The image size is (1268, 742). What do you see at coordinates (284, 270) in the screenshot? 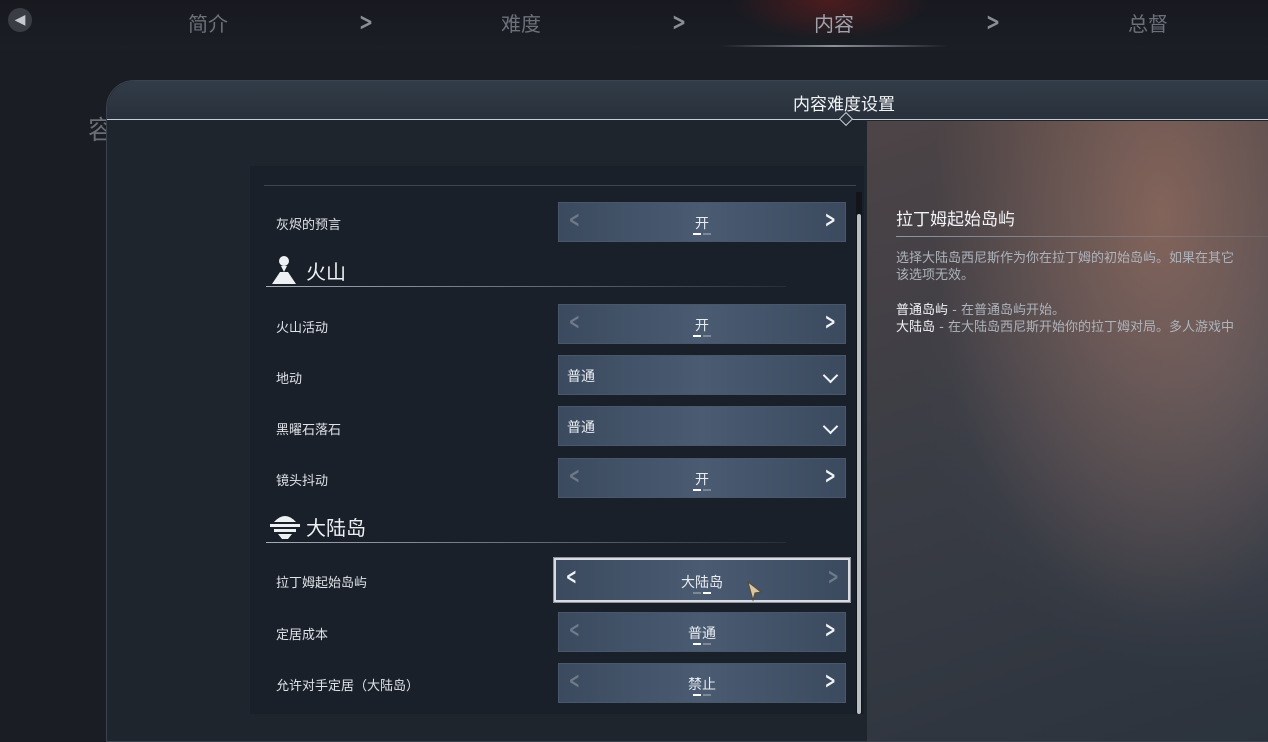
I see `volcano-icon` at bounding box center [284, 270].